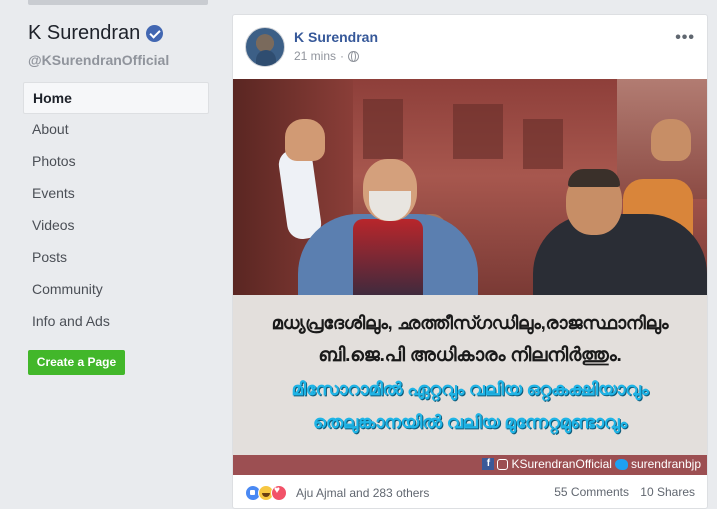 This screenshot has width=717, height=509. I want to click on facebook-icon: f, so click(488, 464).